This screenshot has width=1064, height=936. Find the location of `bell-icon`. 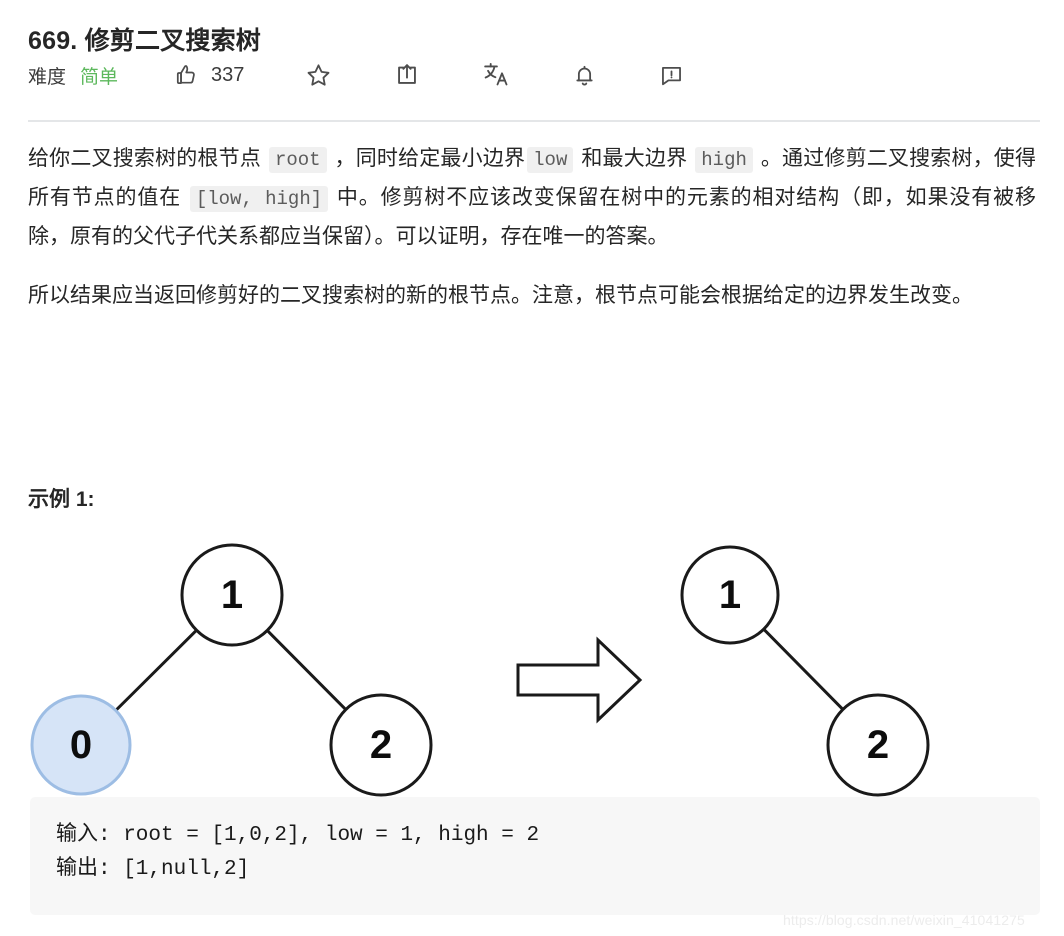

bell-icon is located at coordinates (584, 75).